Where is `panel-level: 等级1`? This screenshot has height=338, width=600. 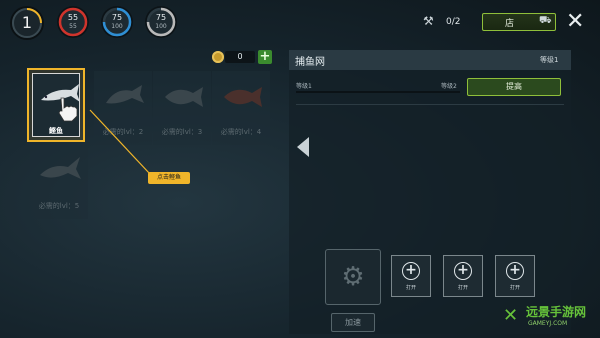
panel-level: 等级1 is located at coordinates (549, 60).